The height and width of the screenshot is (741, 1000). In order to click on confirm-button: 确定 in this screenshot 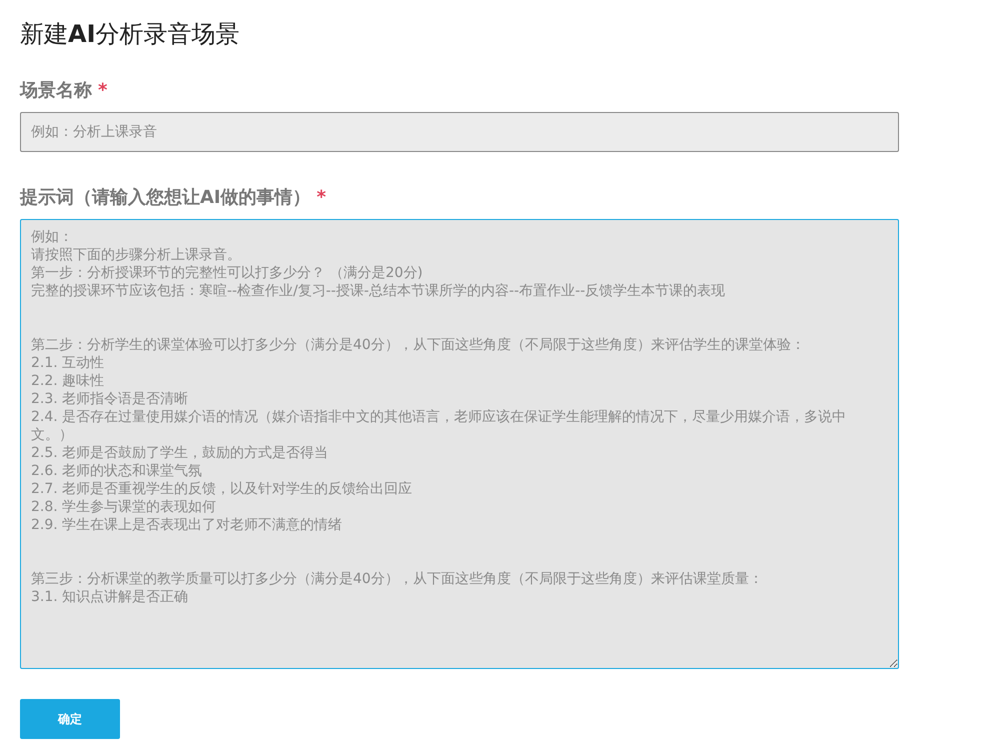, I will do `click(70, 718)`.